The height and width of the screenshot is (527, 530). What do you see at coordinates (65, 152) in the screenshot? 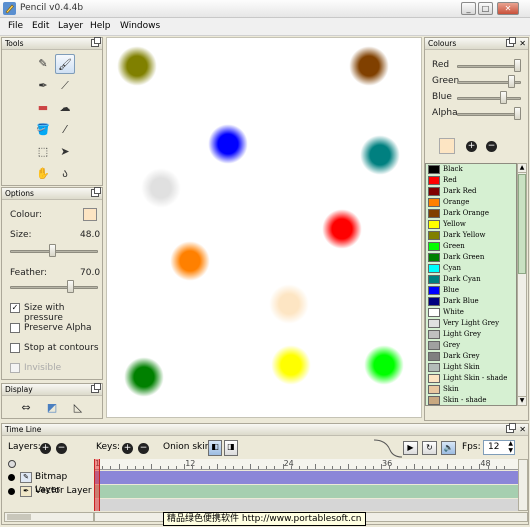
I see `move-tool-icon: ➤` at bounding box center [65, 152].